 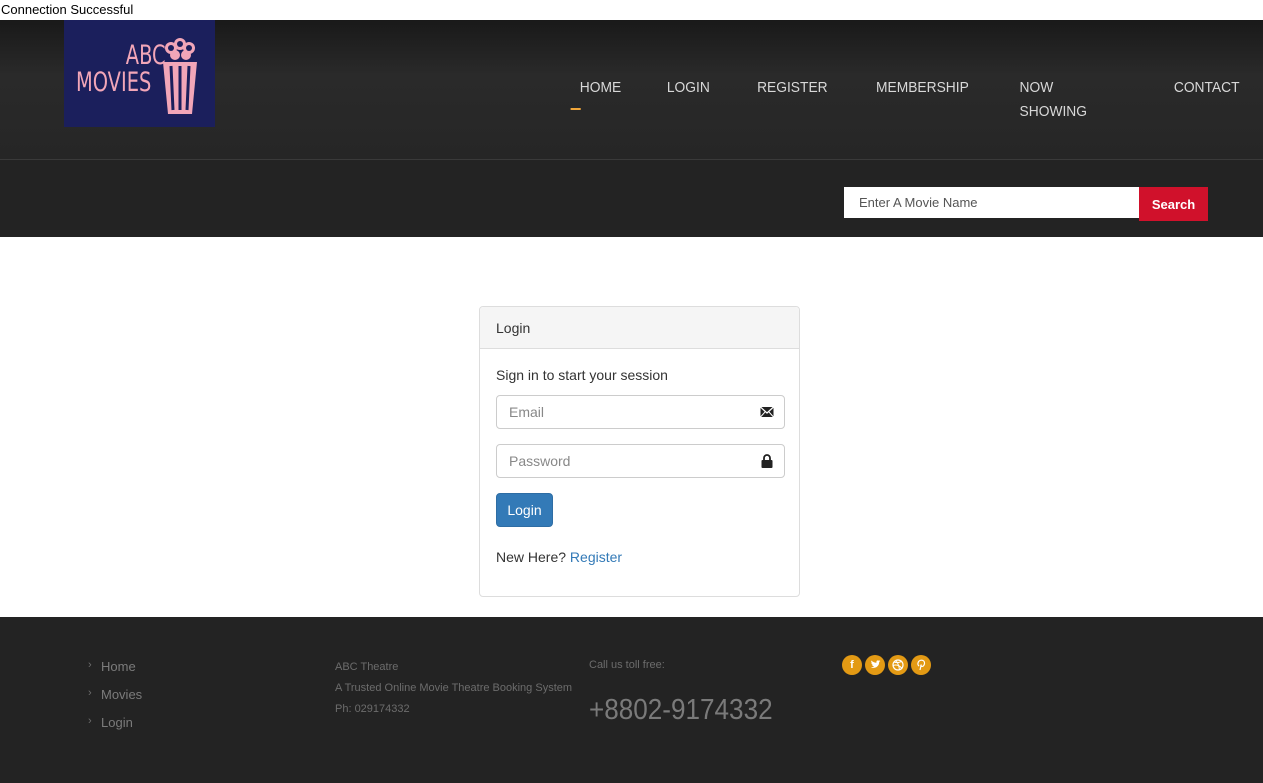 I want to click on twitter-icon, so click(x=875, y=665).